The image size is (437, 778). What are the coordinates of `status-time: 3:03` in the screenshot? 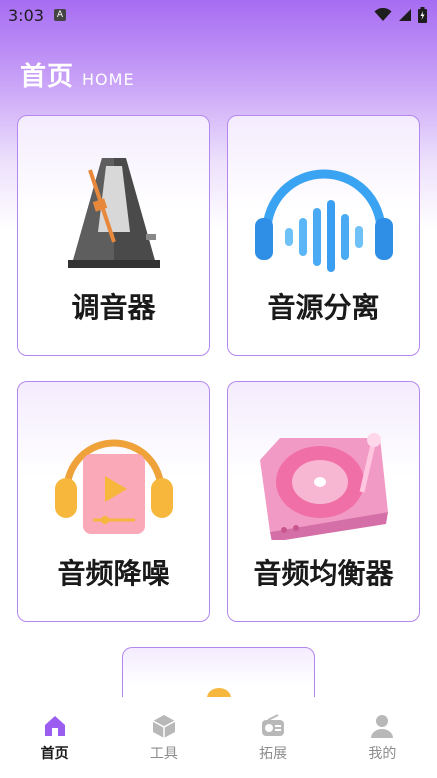 It's located at (26, 15).